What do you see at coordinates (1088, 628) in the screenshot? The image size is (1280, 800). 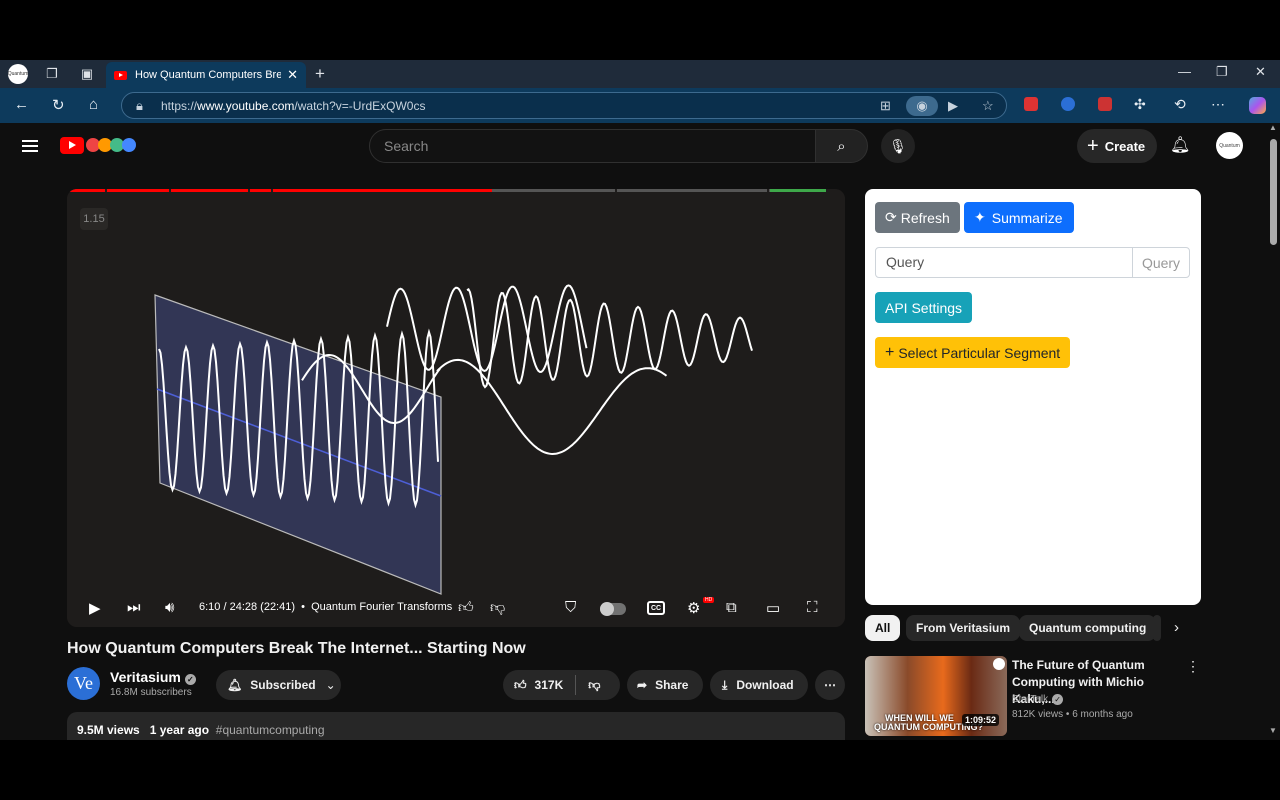 I see `chip-quantum-computing: Quantum computing` at bounding box center [1088, 628].